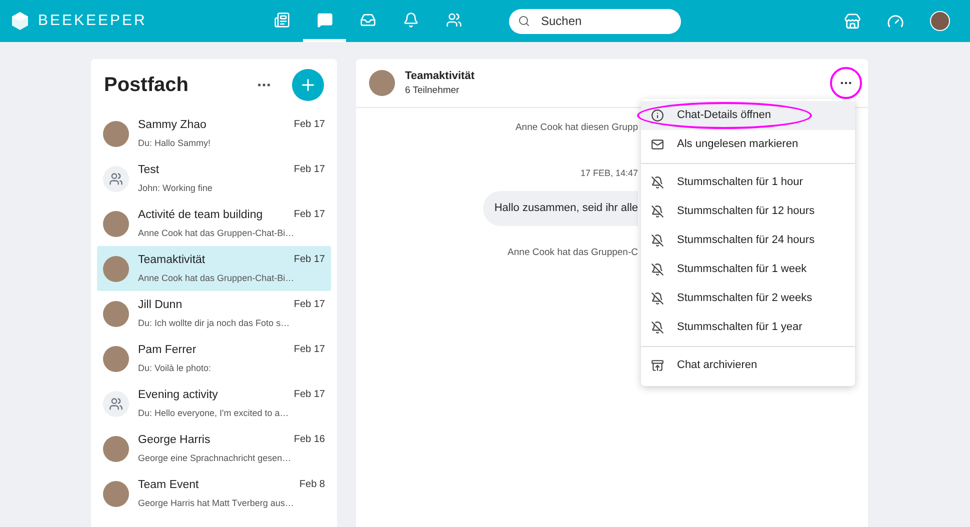 The height and width of the screenshot is (527, 970). I want to click on inbox-title: Postfach, so click(146, 85).